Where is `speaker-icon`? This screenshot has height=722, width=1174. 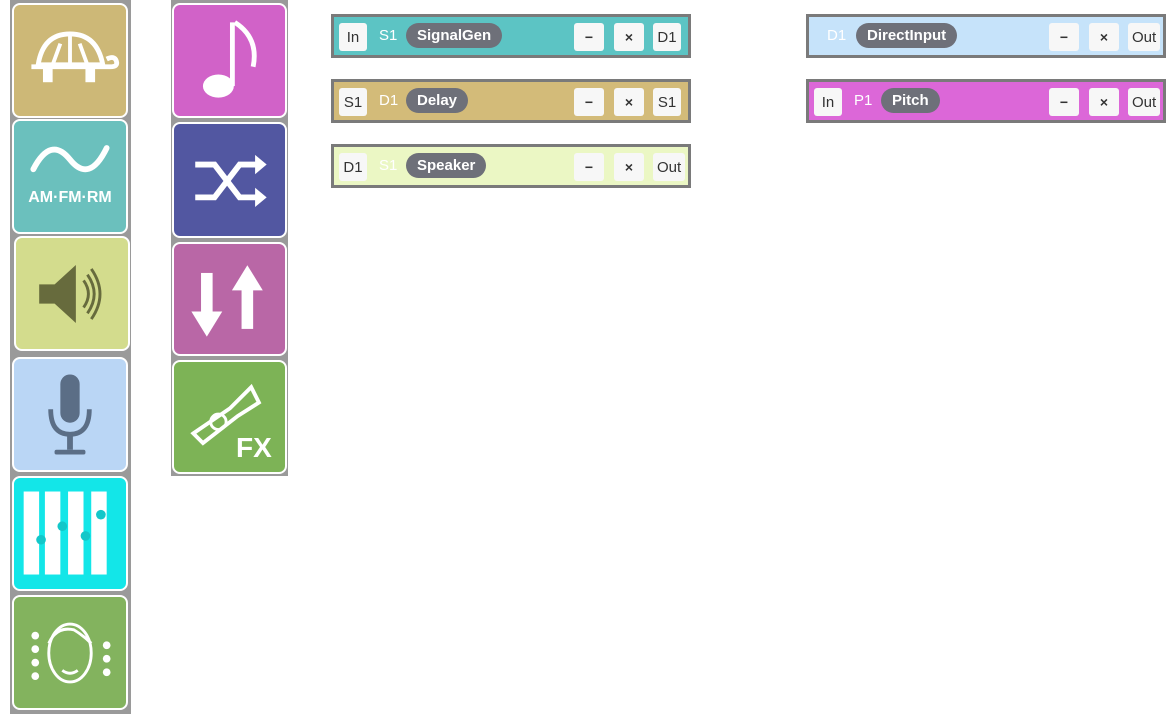 speaker-icon is located at coordinates (70, 294).